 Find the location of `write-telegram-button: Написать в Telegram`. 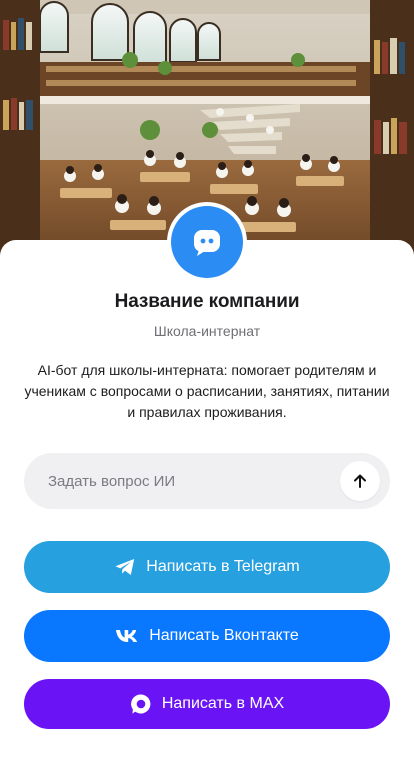

write-telegram-button: Написать в Telegram is located at coordinates (207, 567).